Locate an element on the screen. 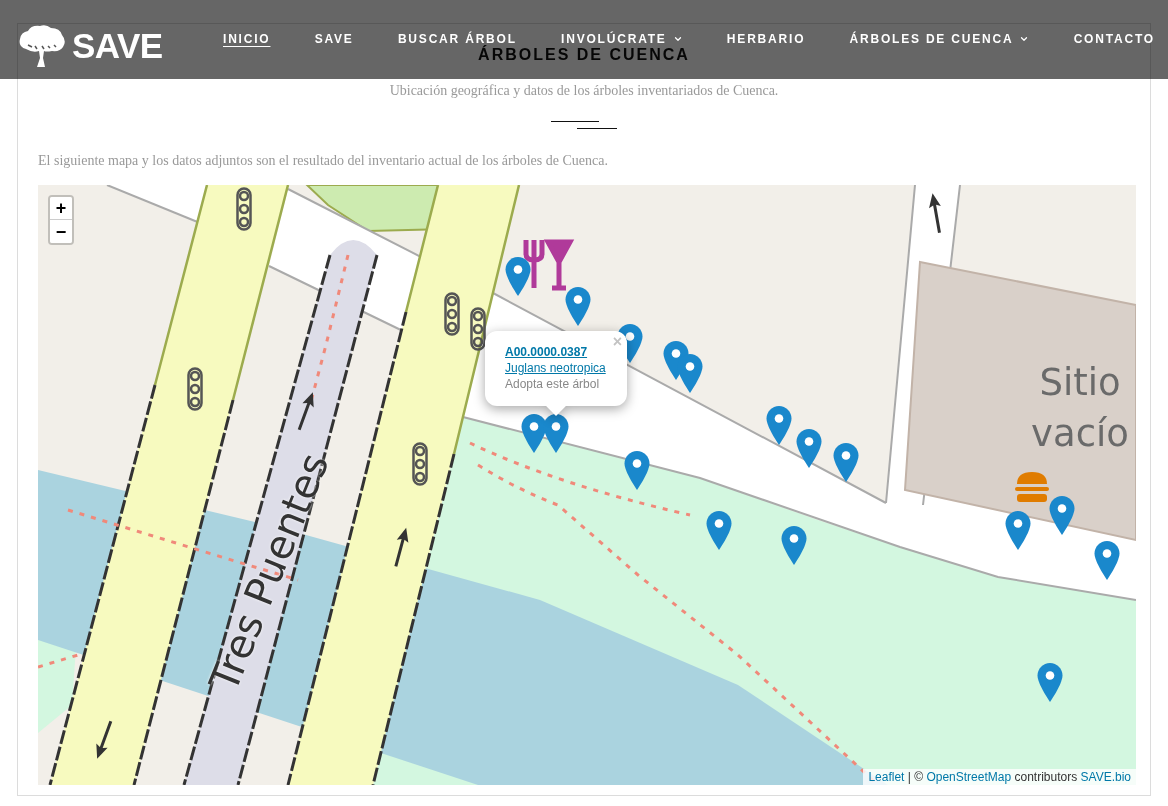 The width and height of the screenshot is (1168, 806). burger-icon is located at coordinates (1032, 487).